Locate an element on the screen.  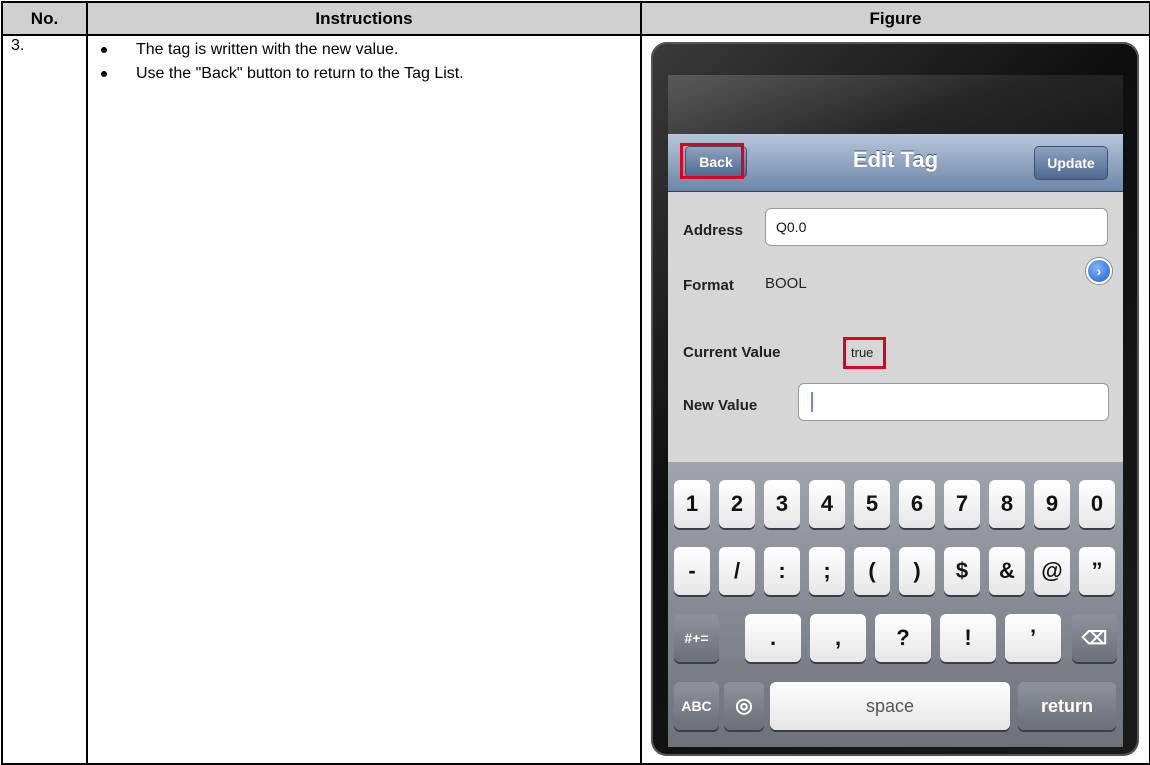
key-comma: , is located at coordinates (838, 638).